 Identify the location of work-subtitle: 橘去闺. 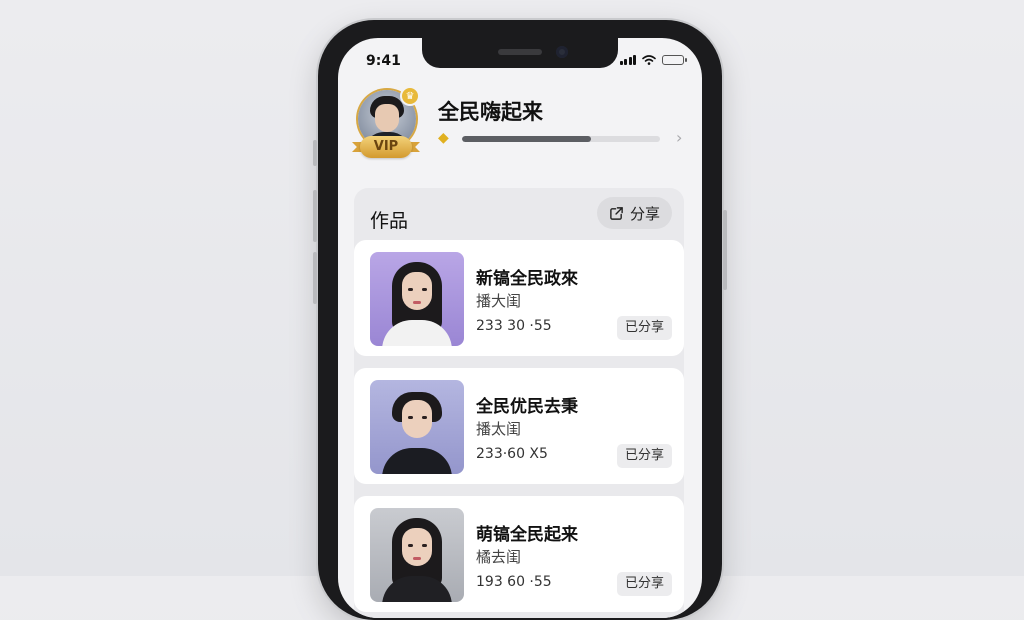
(499, 557).